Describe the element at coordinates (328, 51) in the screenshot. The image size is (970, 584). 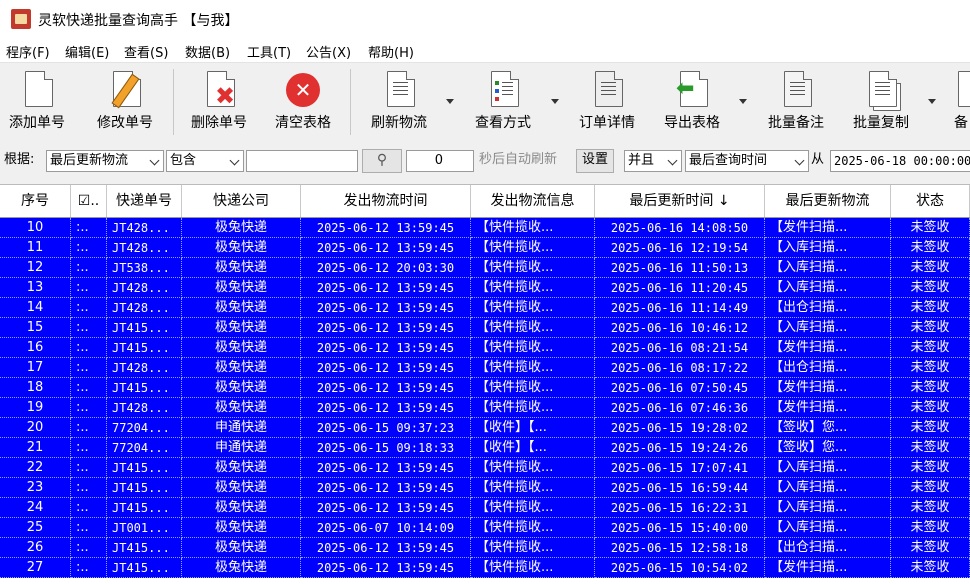
I see `menu-notice: 公告(X)` at that location.